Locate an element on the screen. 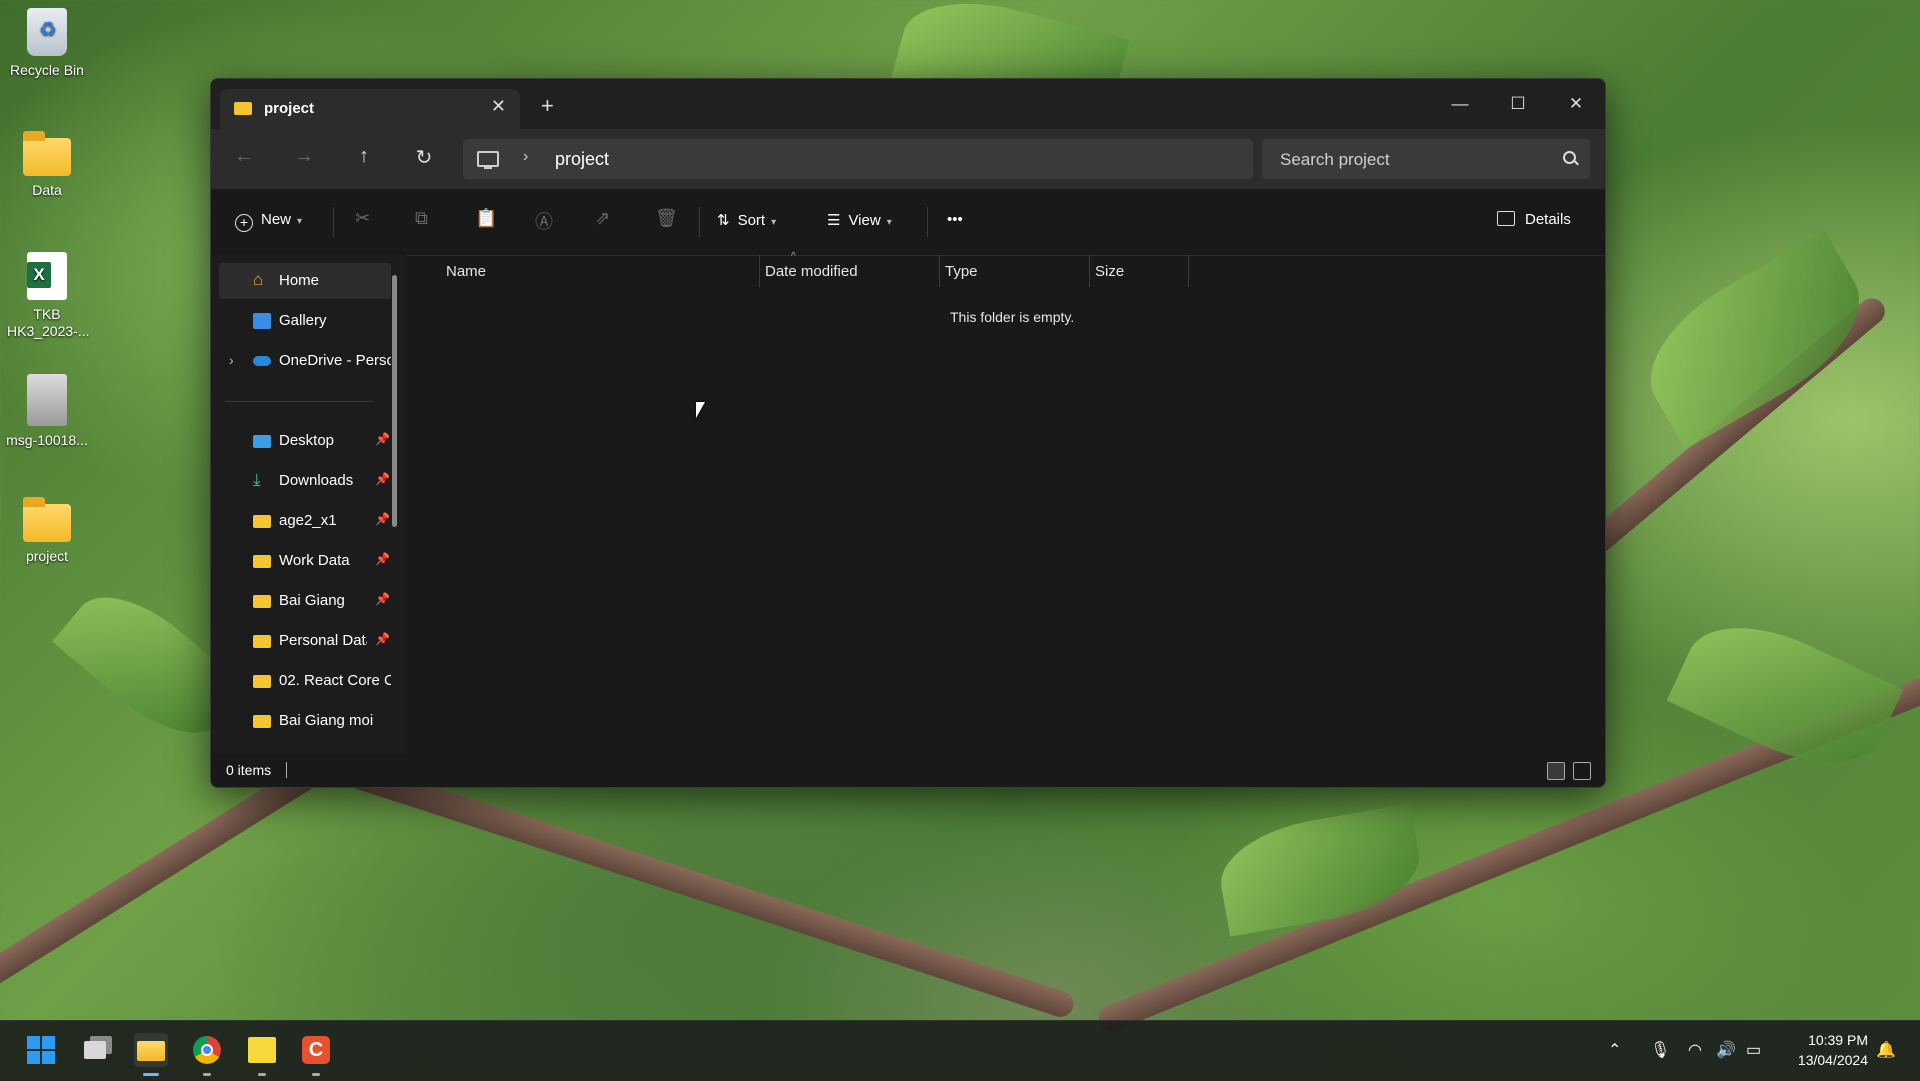 The width and height of the screenshot is (1920, 1081). new-button: + New ▾ is located at coordinates (268, 221).